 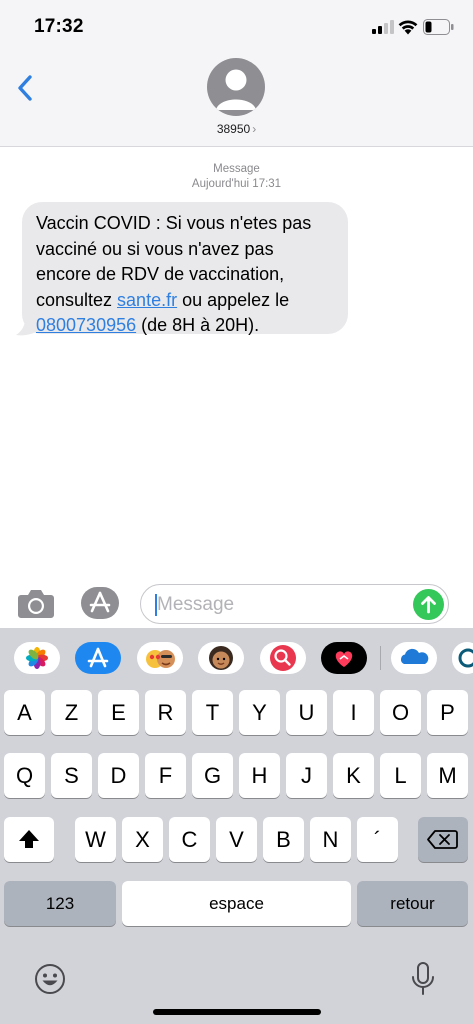 I want to click on arrow-up-icon, so click(x=428, y=605).